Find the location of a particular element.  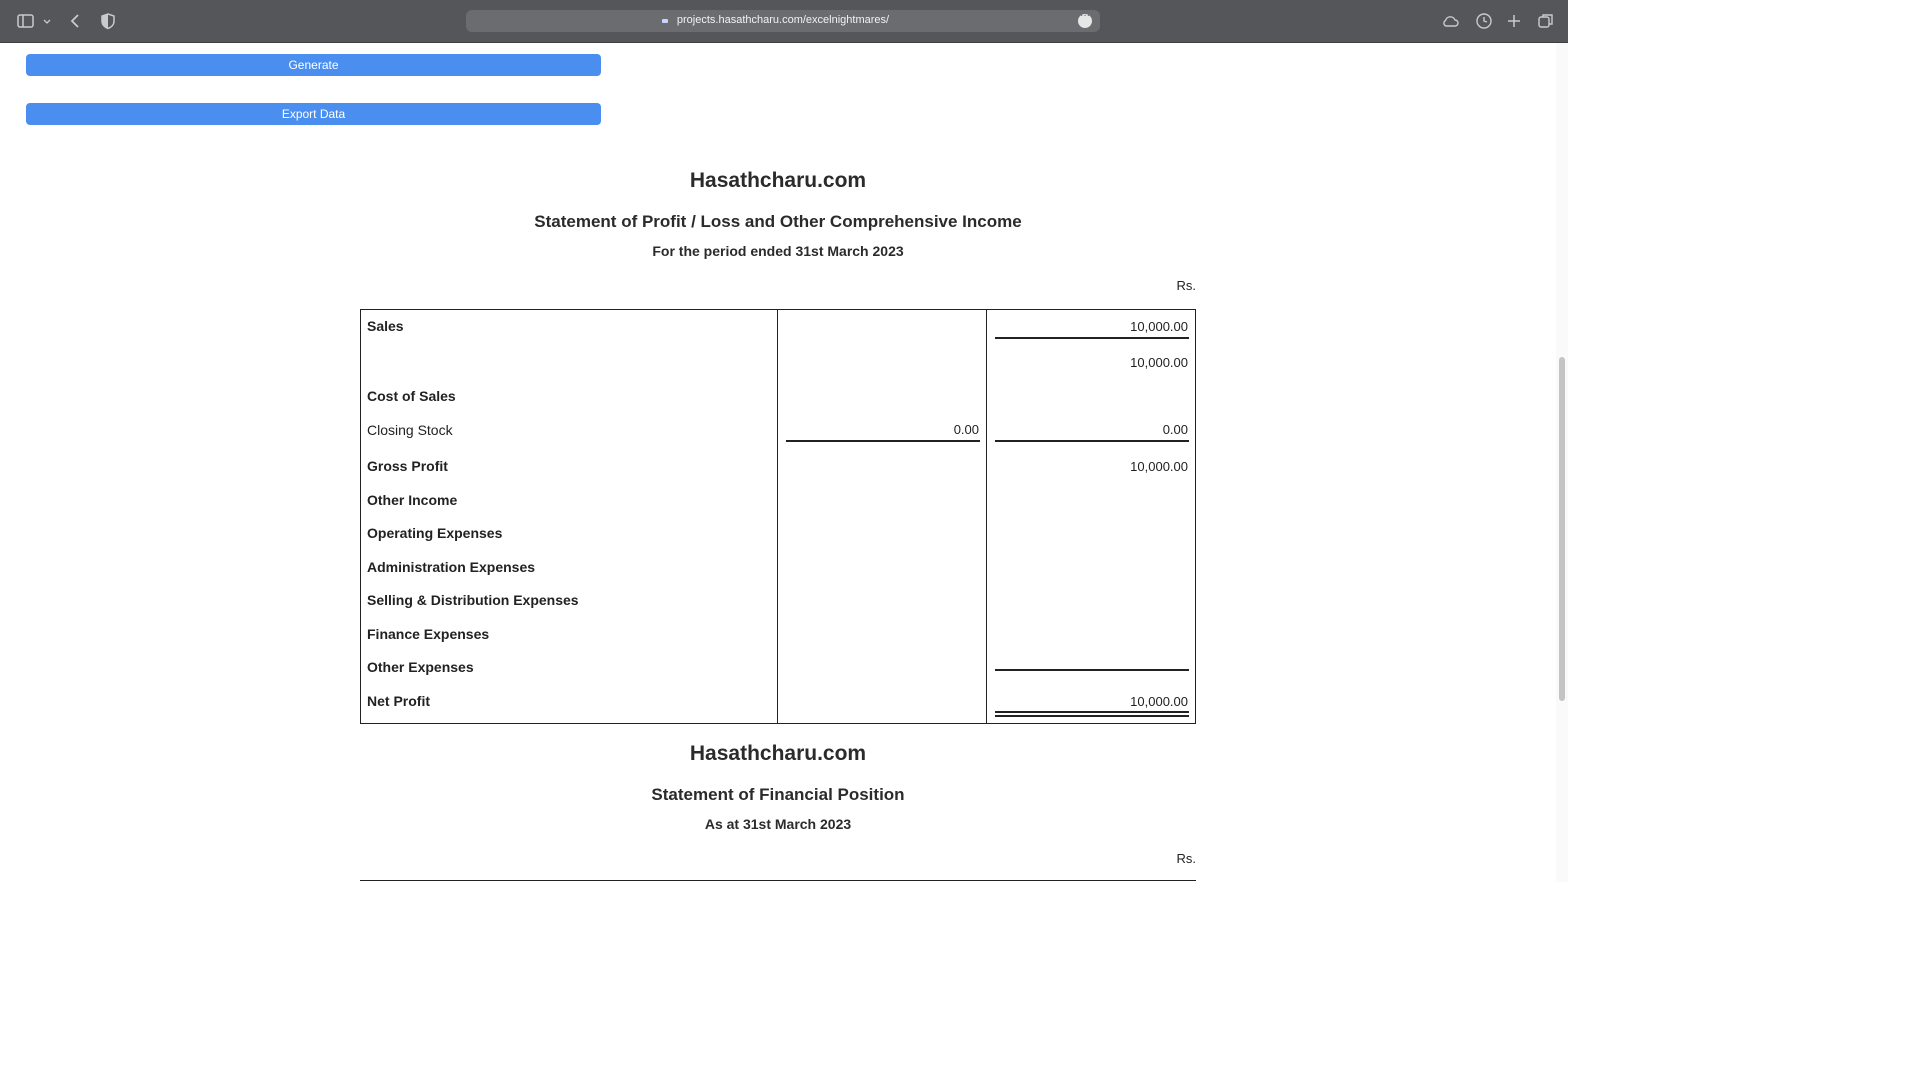

fp-statement-title: Statement of Financial Position is located at coordinates (778, 794).